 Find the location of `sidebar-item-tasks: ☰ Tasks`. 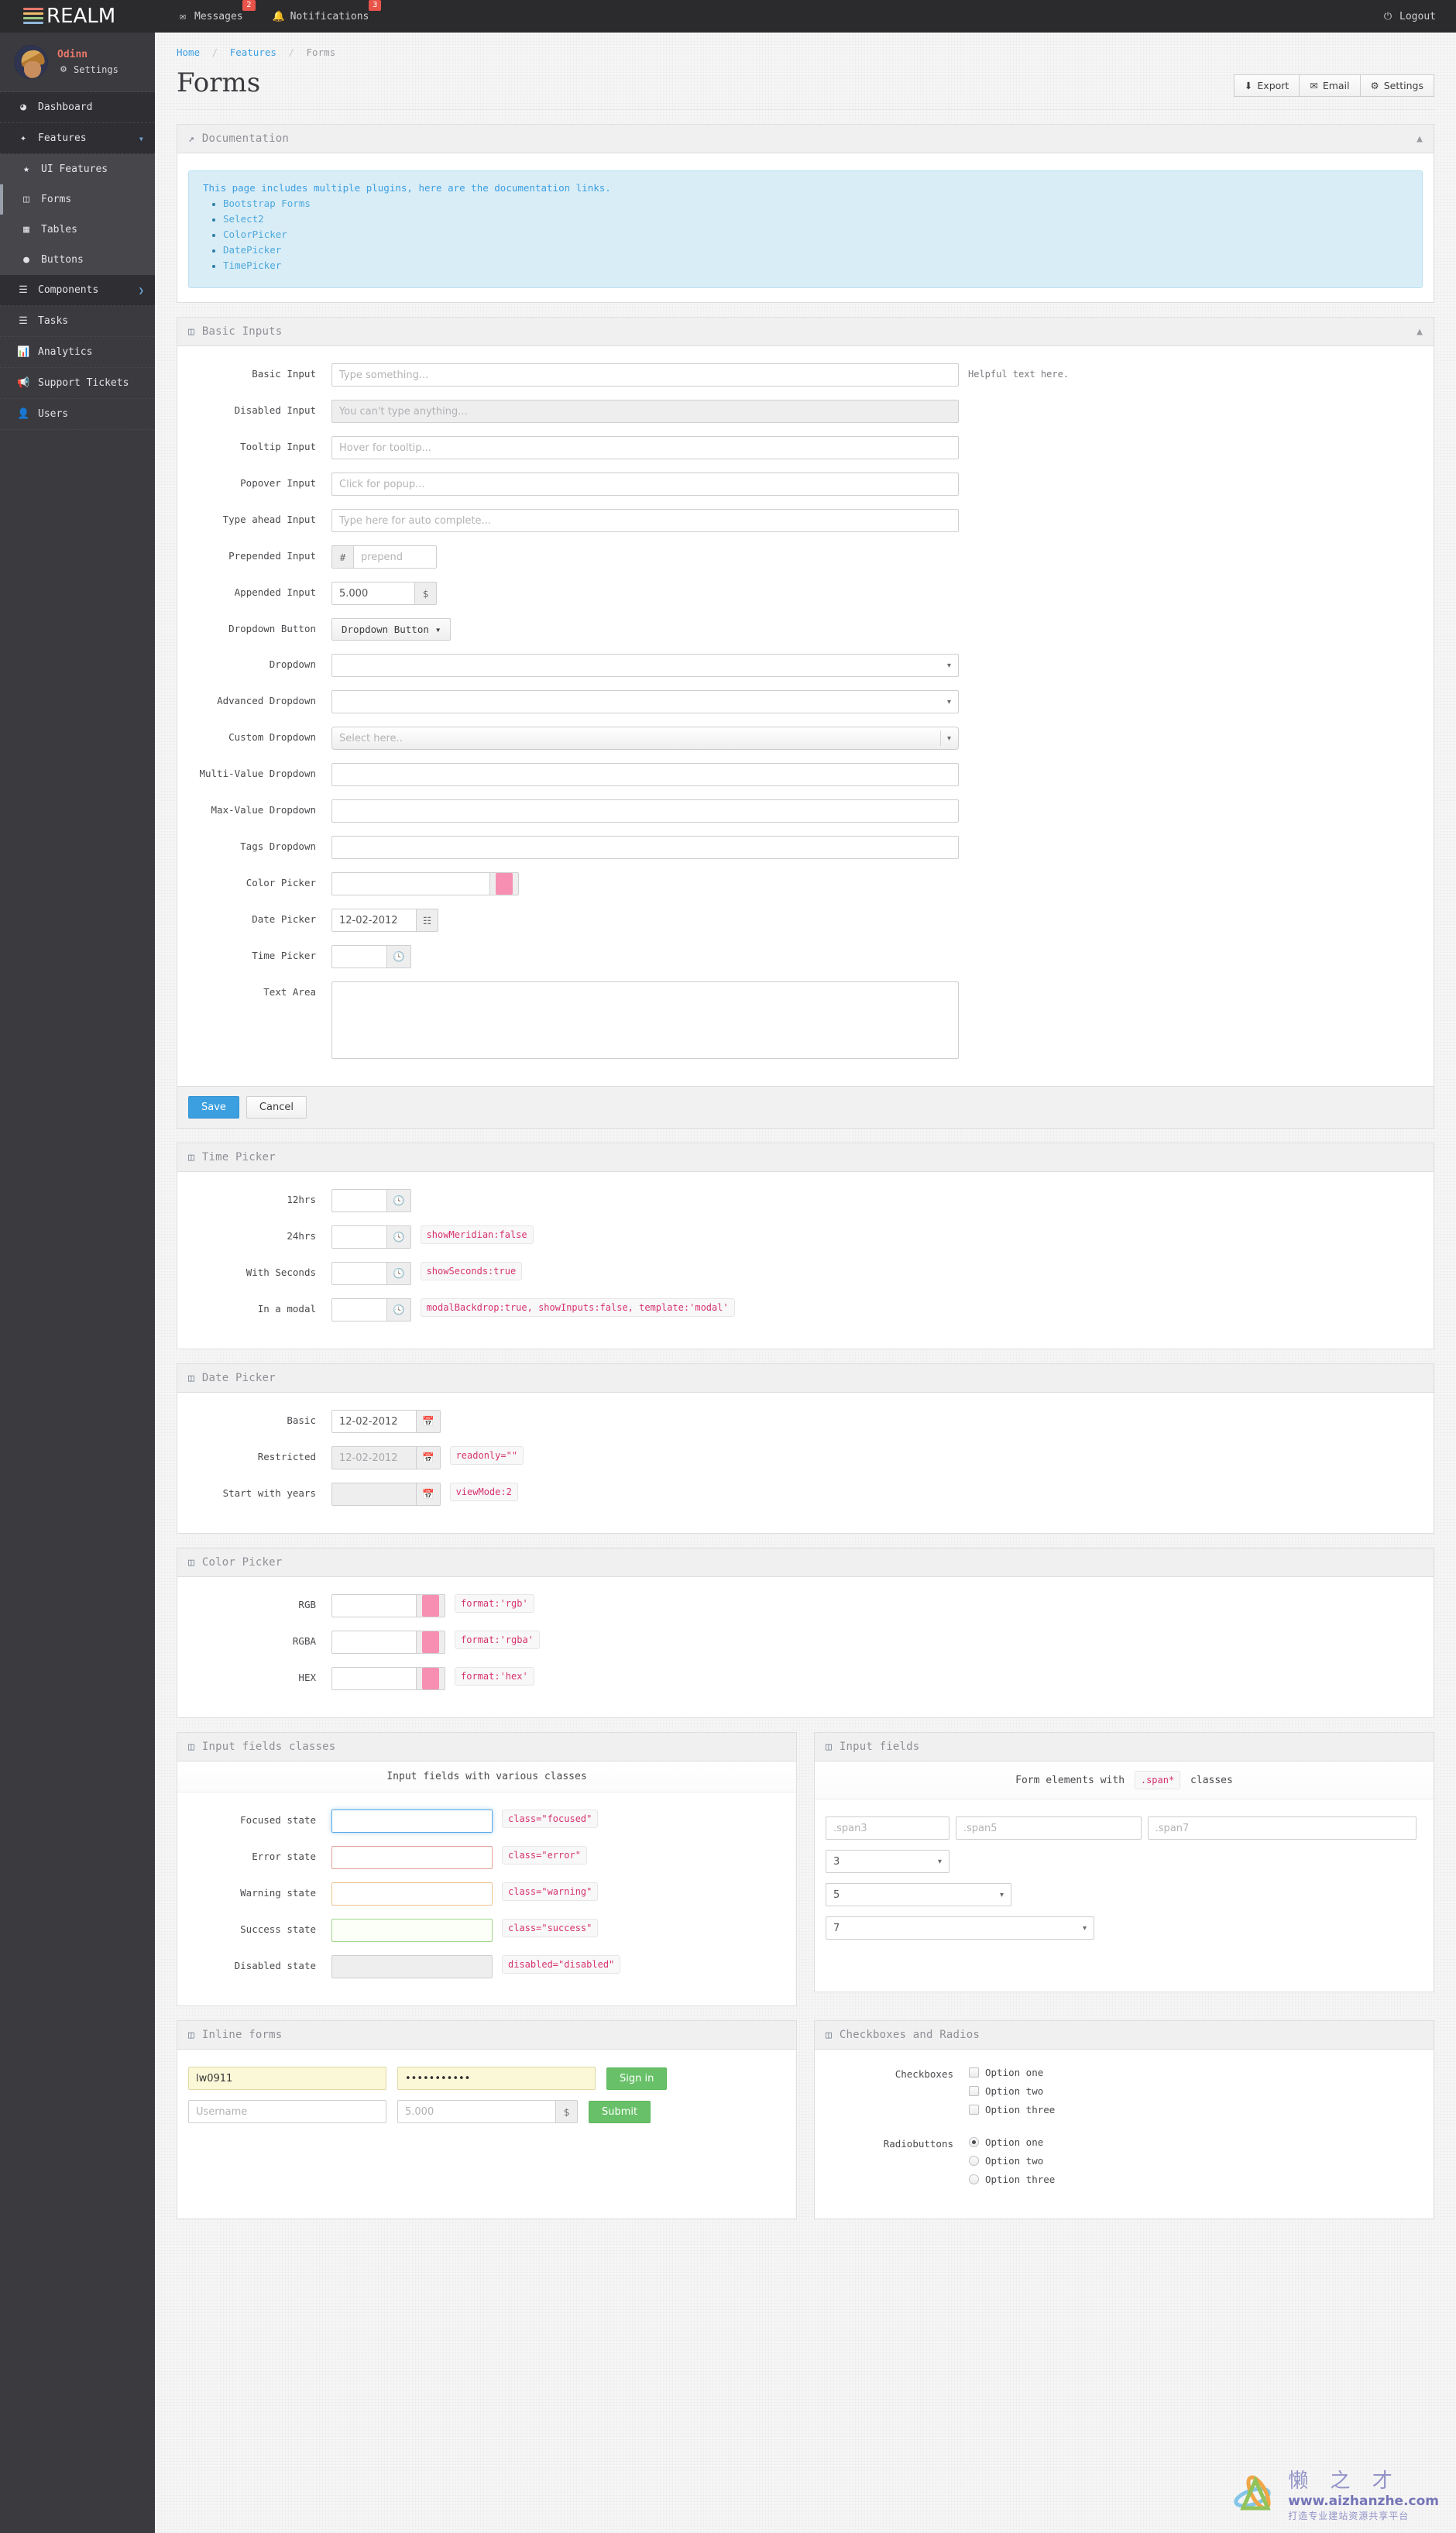

sidebar-item-tasks: ☰ Tasks is located at coordinates (78, 321).